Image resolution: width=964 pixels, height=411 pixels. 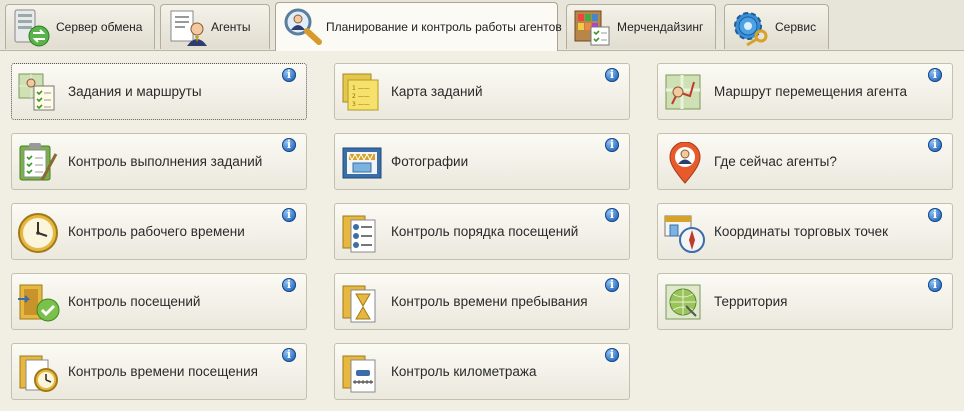 I want to click on tile-work-time-control: Контроль рабочего времени i, so click(x=159, y=231).